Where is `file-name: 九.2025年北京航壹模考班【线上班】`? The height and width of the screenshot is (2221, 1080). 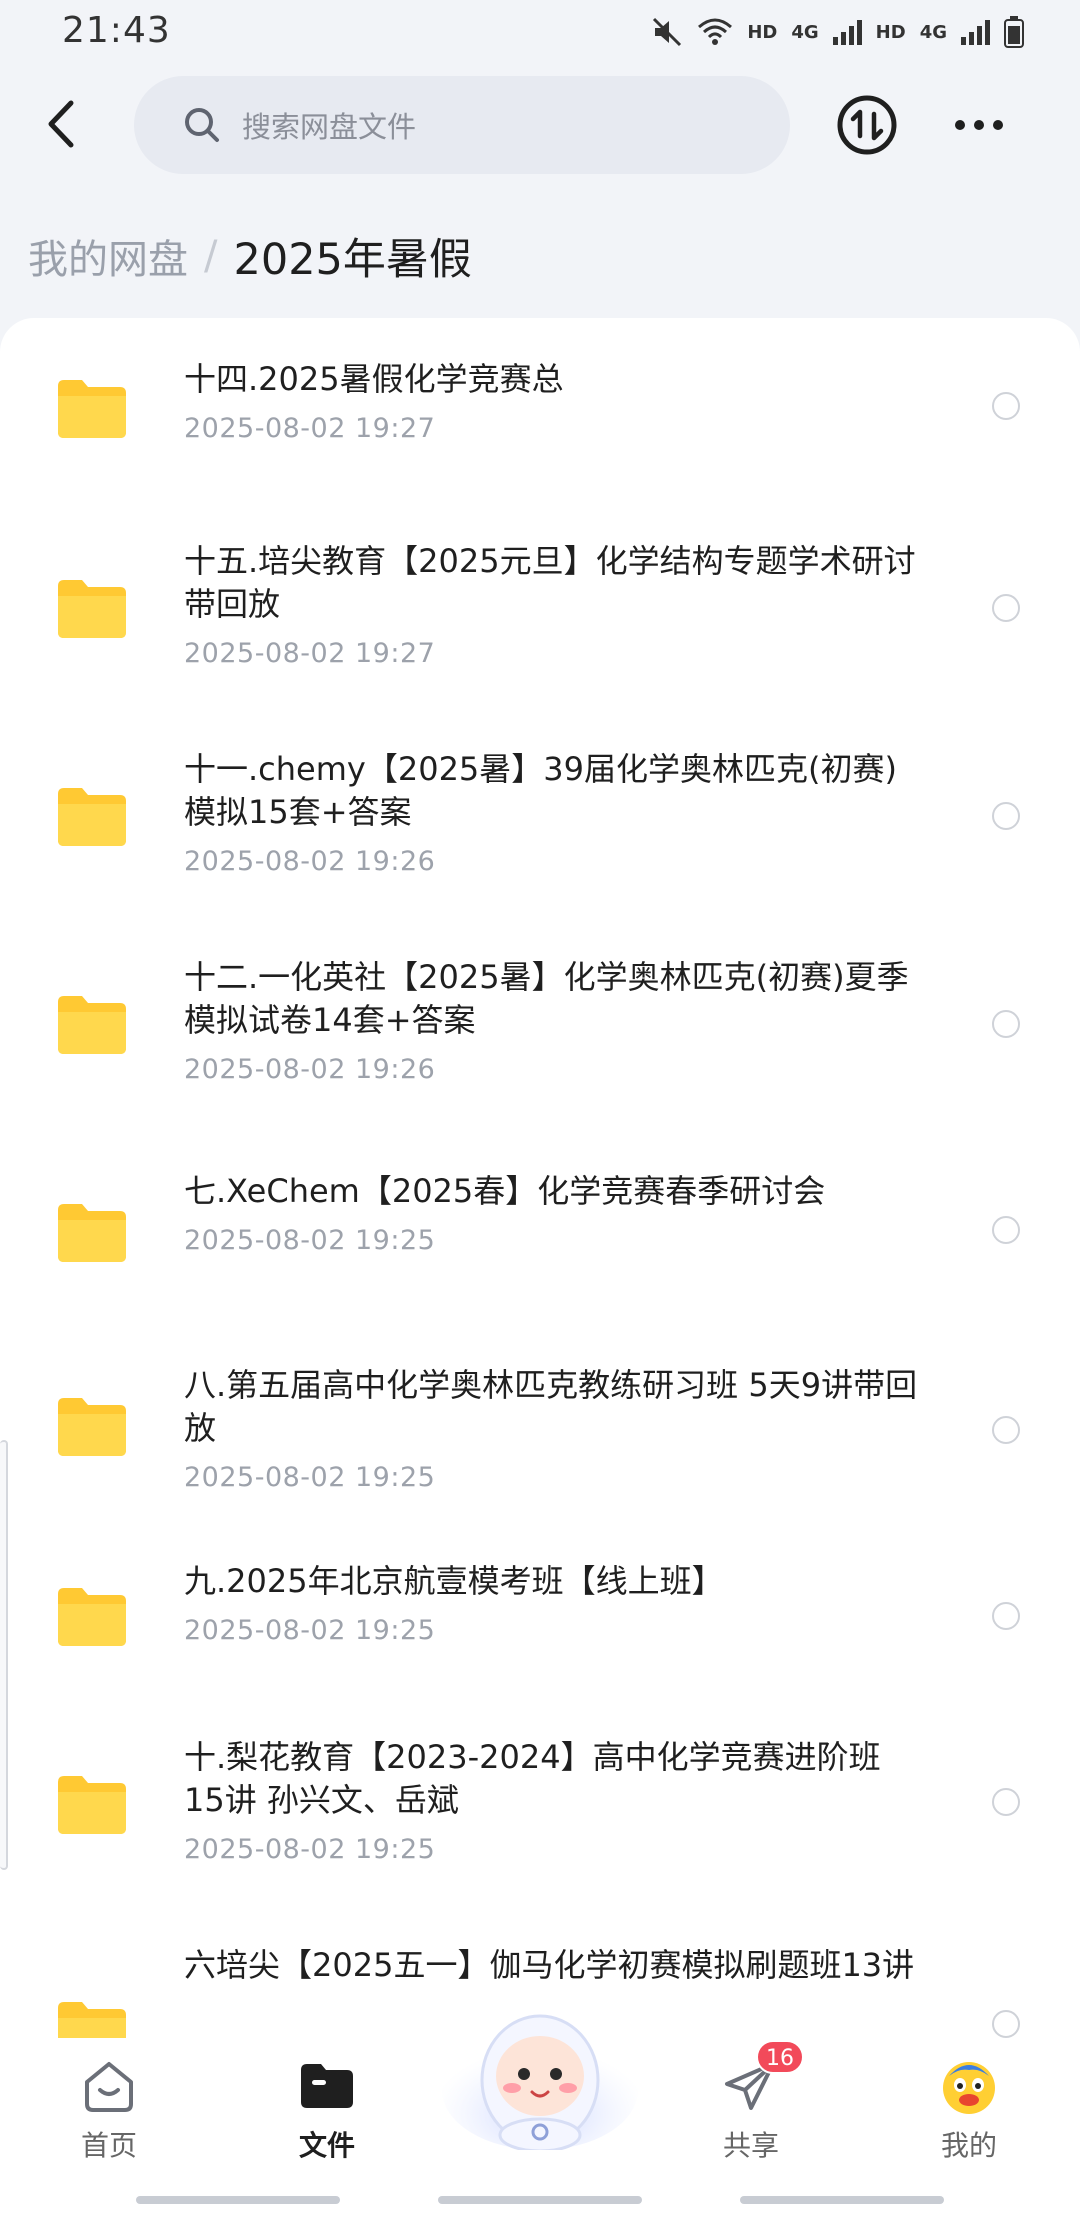
file-name: 九.2025年北京航壹模考班【线上班】 is located at coordinates (454, 1581).